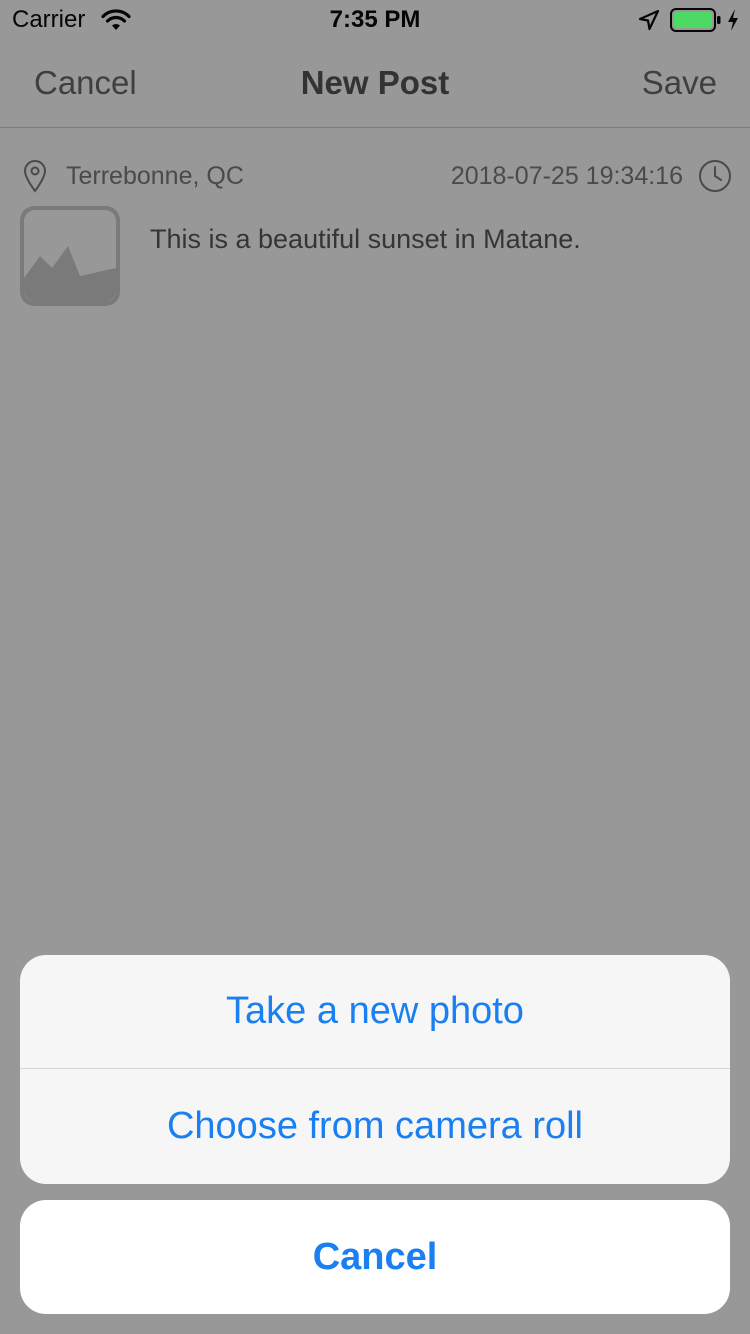 The height and width of the screenshot is (1334, 750). Describe the element at coordinates (715, 176) in the screenshot. I see `clock-icon` at that location.